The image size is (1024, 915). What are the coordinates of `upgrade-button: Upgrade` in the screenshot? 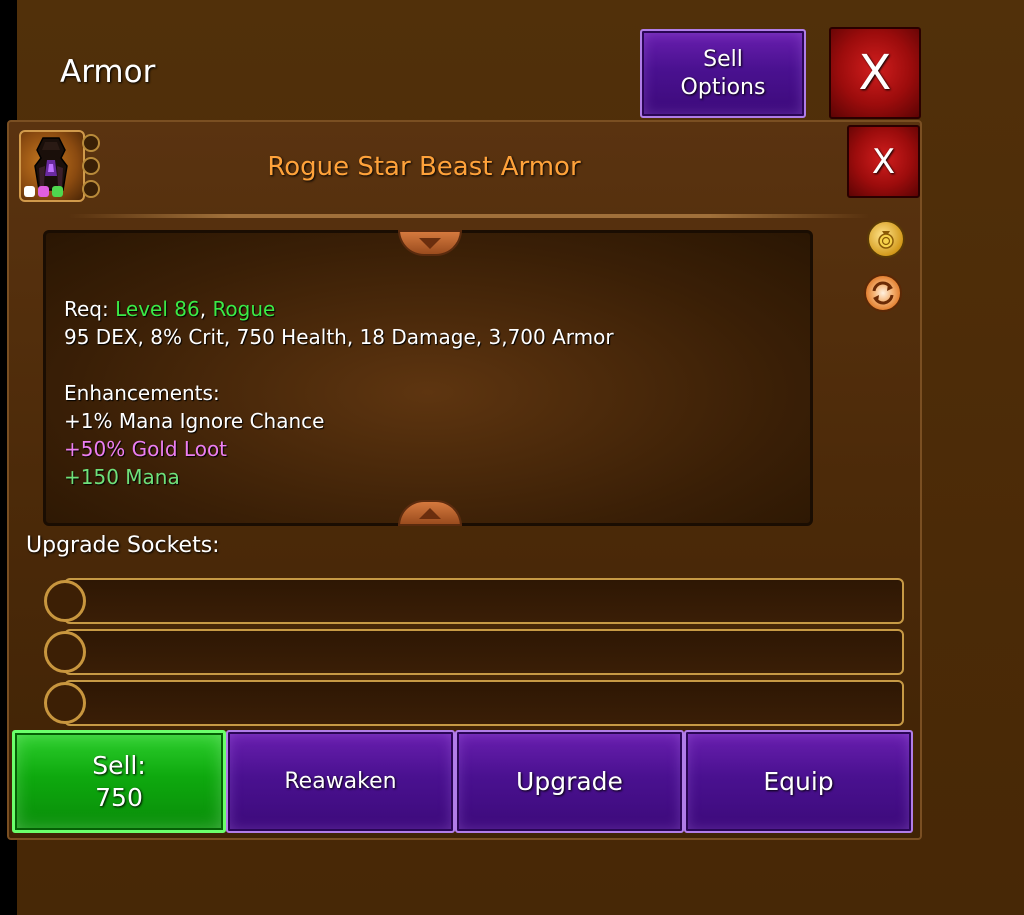 It's located at (569, 781).